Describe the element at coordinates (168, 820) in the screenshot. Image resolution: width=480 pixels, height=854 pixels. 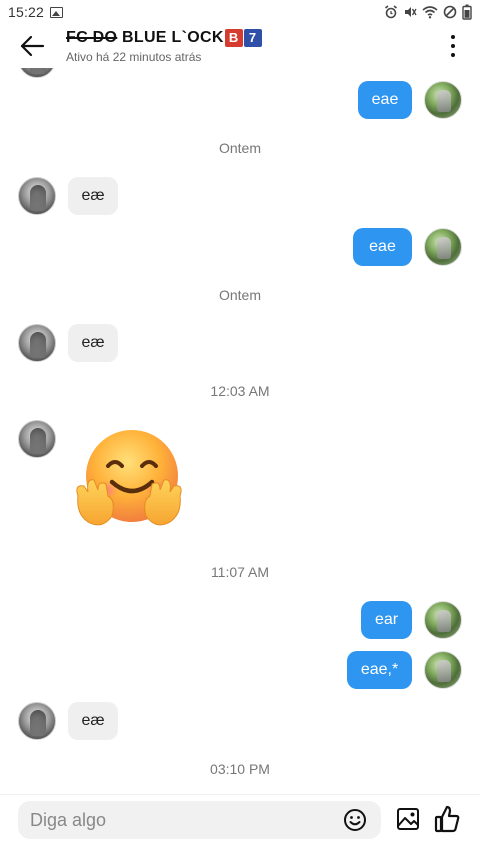
I see `message-input` at that location.